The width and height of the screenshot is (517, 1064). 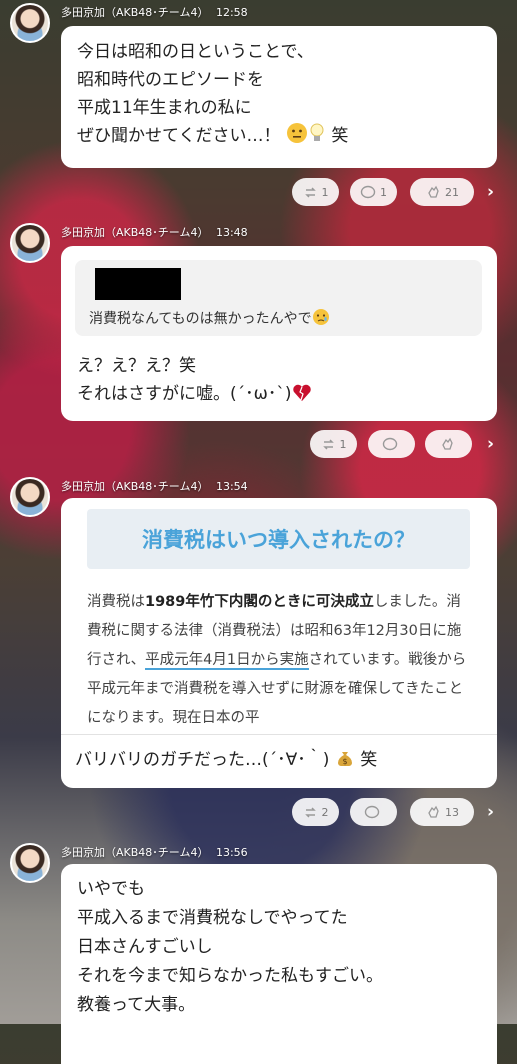 I want to click on message-time: 13:56, so click(x=231, y=852).